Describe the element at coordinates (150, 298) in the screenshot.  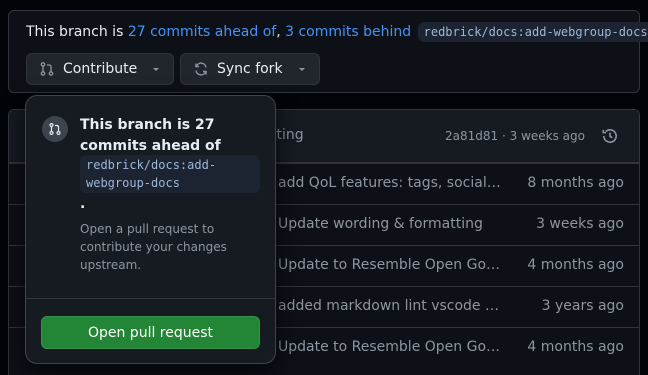
I see `popover-divider` at that location.